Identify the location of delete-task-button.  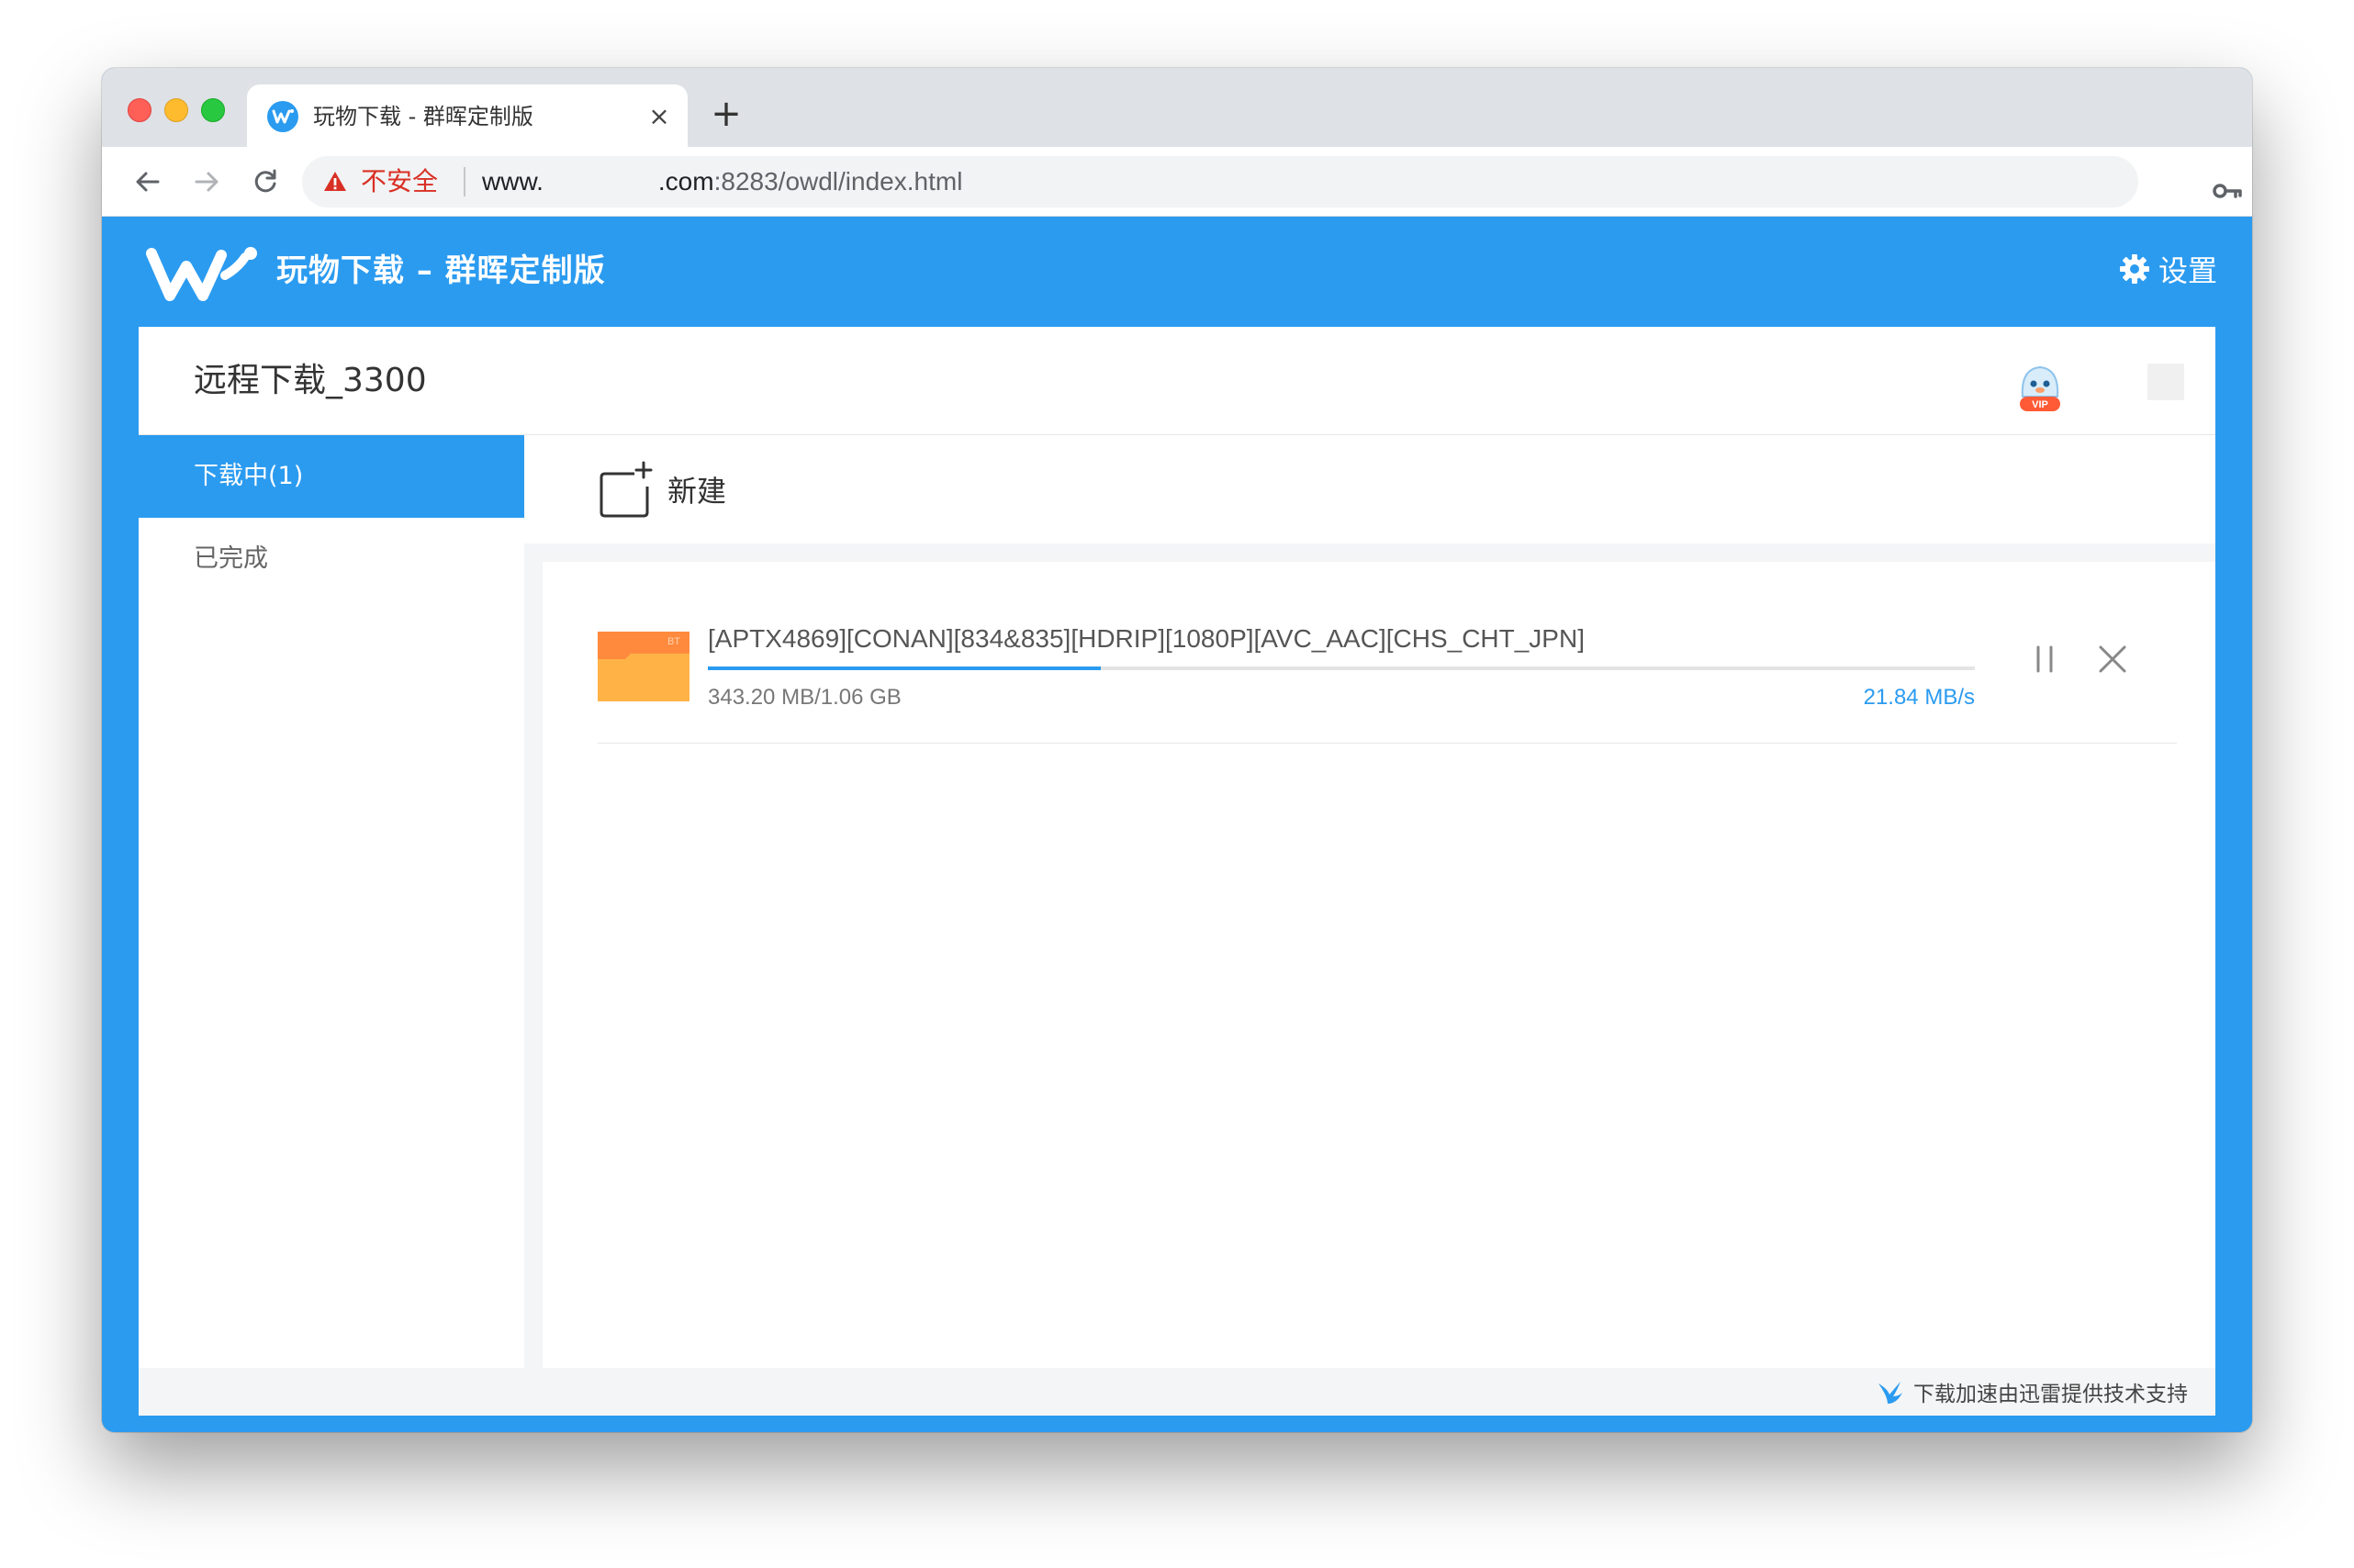
(2113, 659).